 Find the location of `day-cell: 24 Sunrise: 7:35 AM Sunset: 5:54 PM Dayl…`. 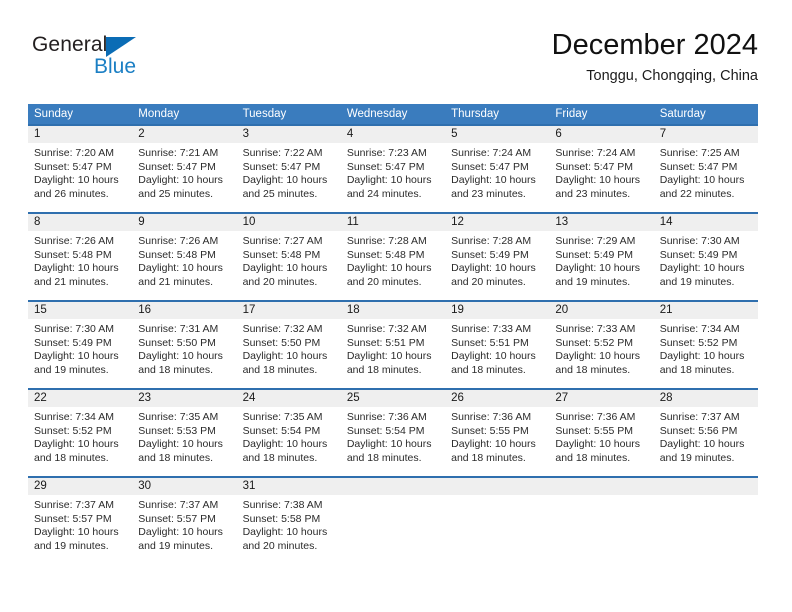

day-cell: 24 Sunrise: 7:35 AM Sunset: 5:54 PM Dayl… is located at coordinates (288, 433).